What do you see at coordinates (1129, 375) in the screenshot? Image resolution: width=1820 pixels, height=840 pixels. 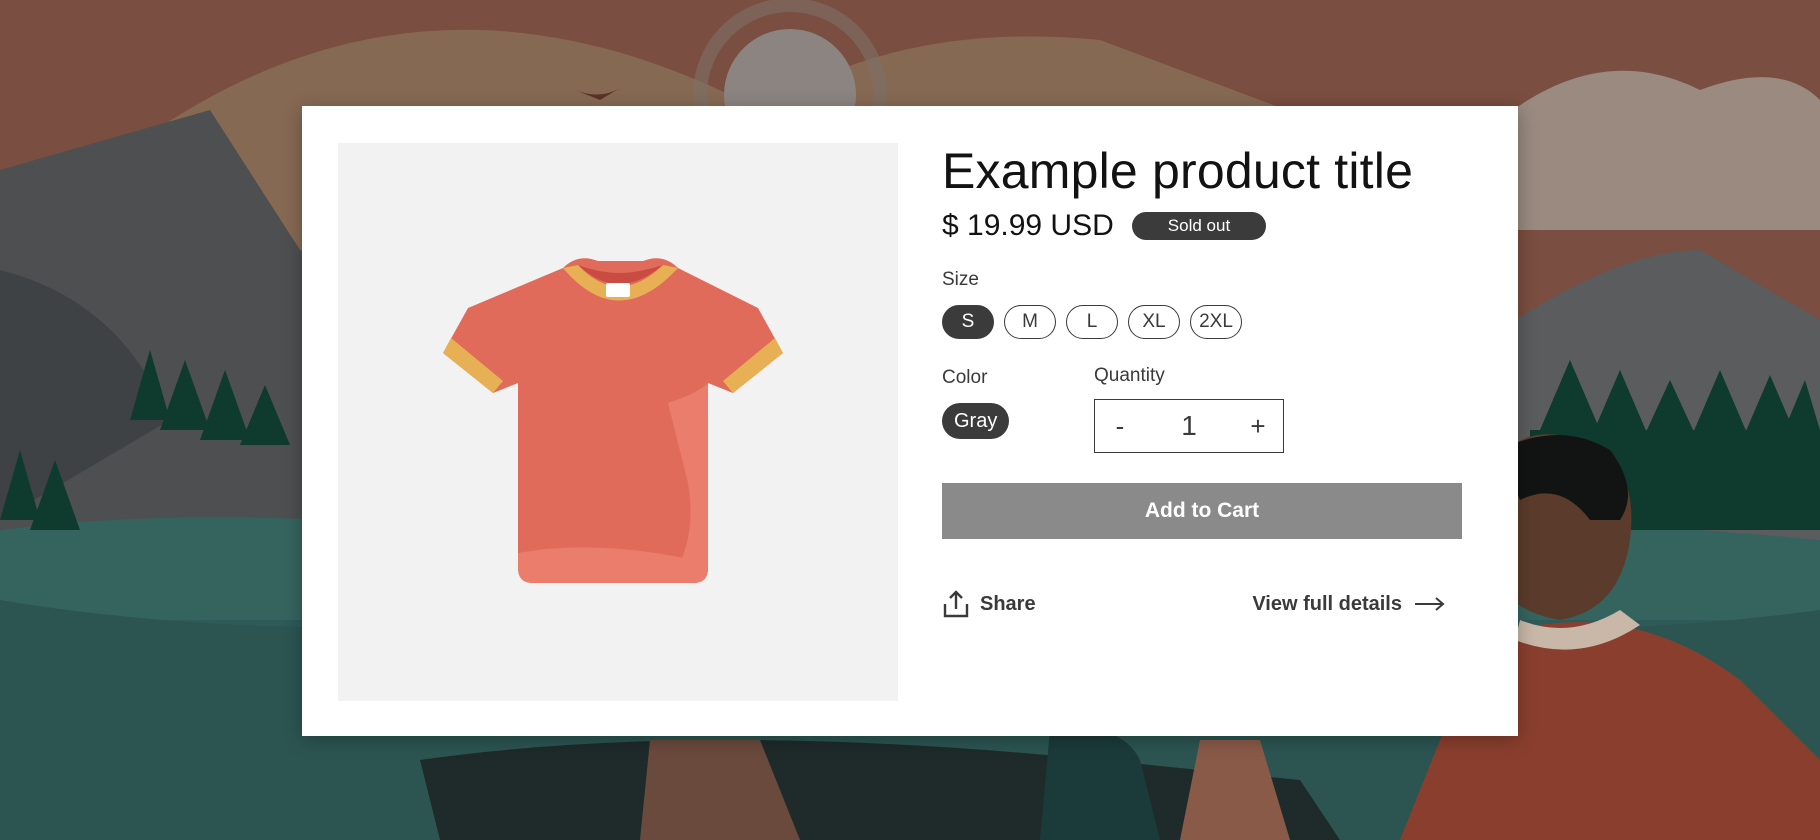 I see `quantity-label: Quantity` at bounding box center [1129, 375].